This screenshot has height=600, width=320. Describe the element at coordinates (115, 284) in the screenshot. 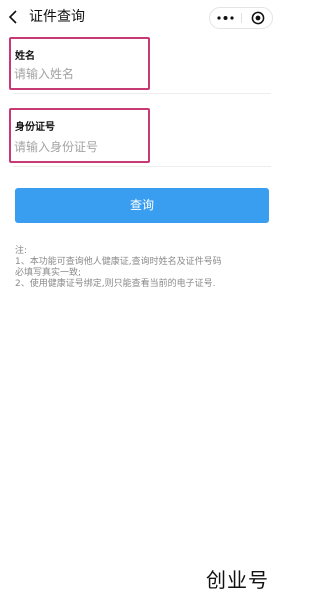

I see `notes-line: 2、使用健康证号绑定,则只能查看当前的电子证号.` at that location.